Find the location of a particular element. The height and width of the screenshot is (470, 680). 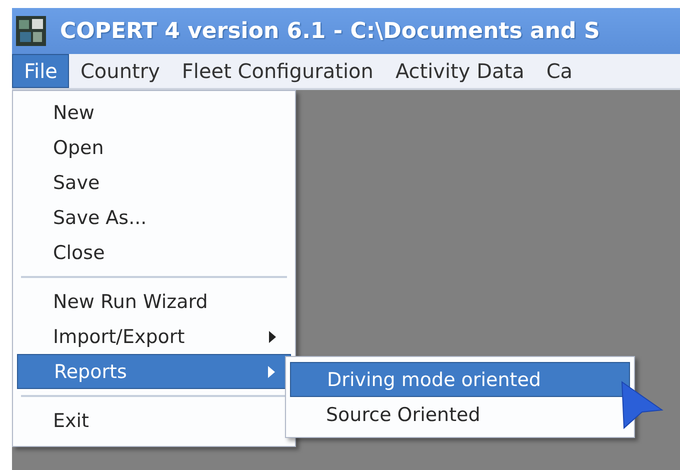

menu-item: Source Oriented is located at coordinates (460, 414).